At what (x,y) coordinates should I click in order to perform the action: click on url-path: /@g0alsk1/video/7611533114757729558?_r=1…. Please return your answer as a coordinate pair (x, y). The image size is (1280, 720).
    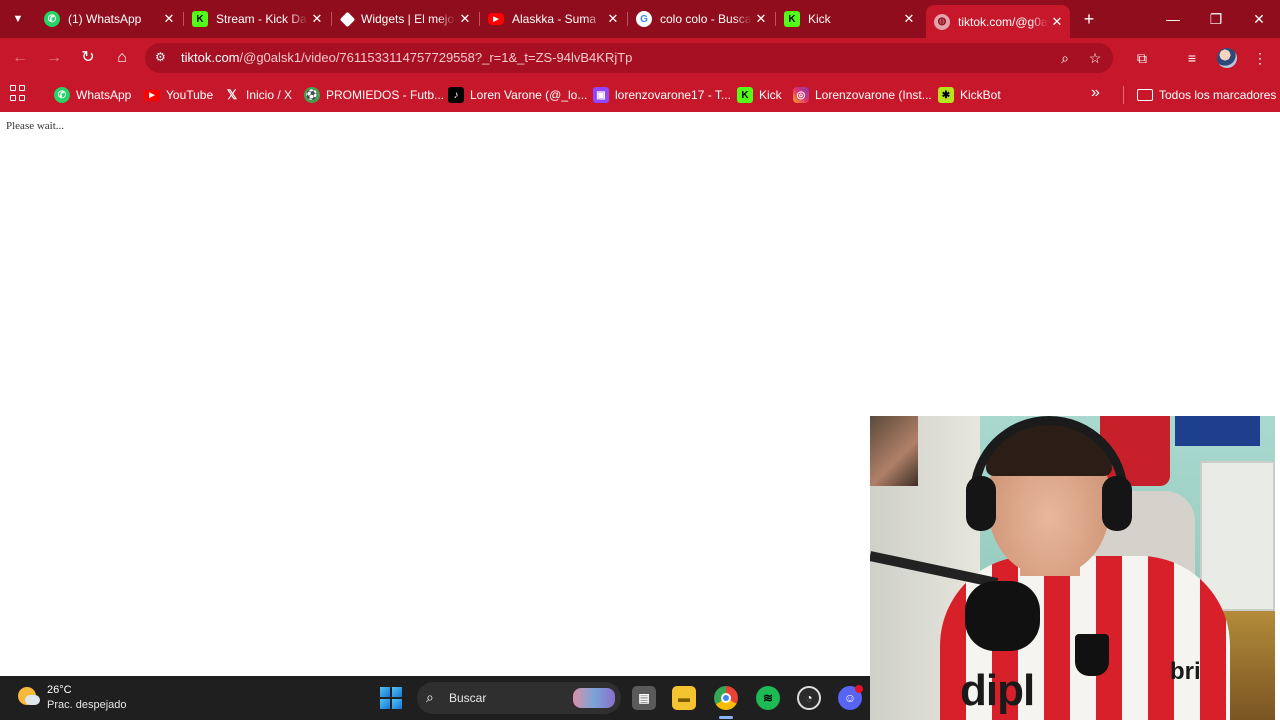
    Looking at the image, I should click on (436, 57).